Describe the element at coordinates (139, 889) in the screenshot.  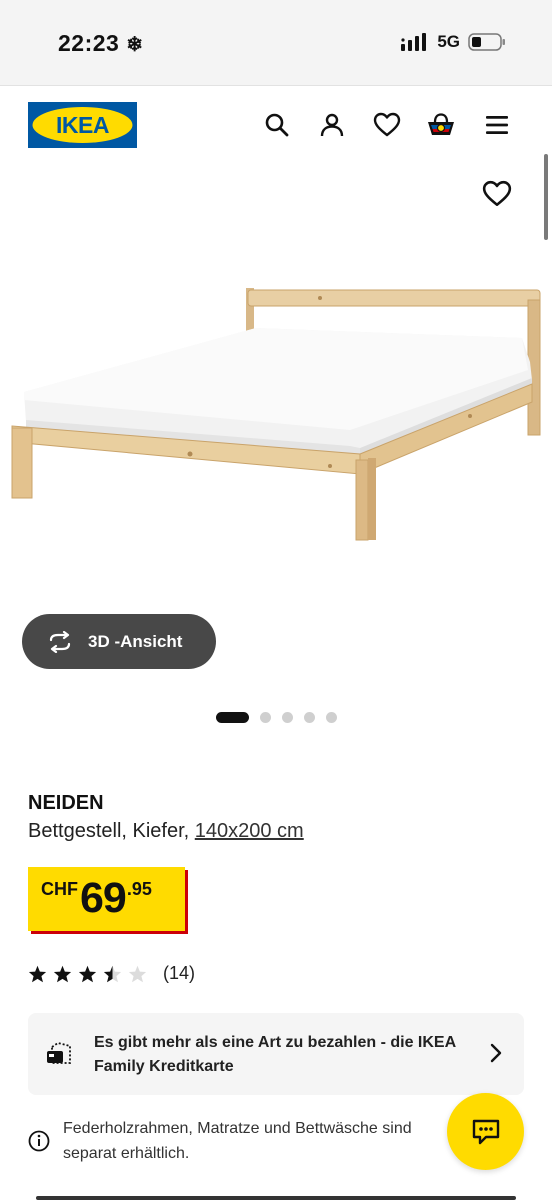
I see `price-decimal: .95` at that location.